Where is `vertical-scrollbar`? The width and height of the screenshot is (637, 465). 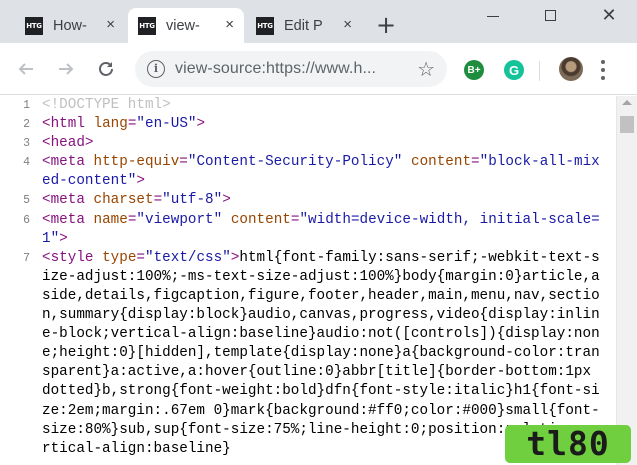
vertical-scrollbar is located at coordinates (626, 280).